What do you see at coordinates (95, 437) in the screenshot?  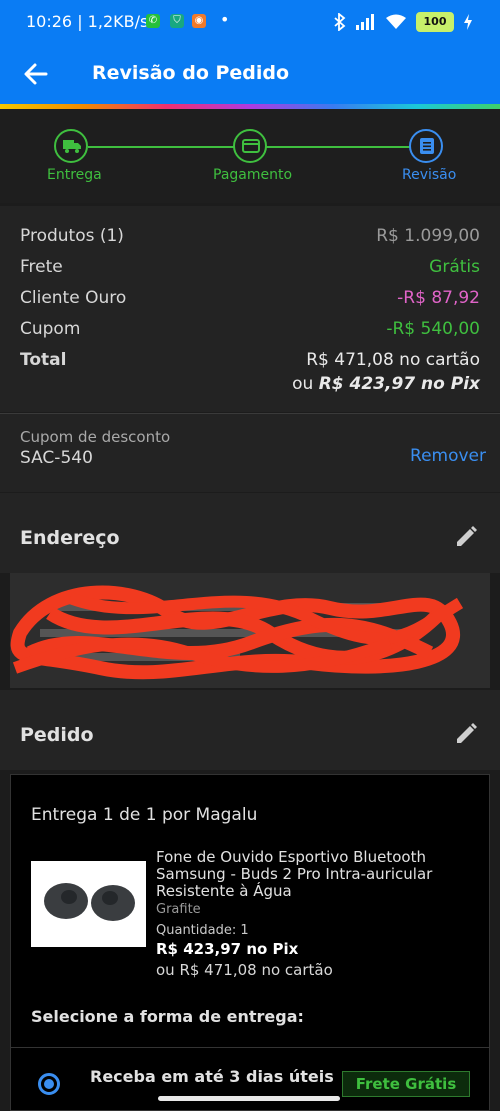 I see `coupon-field-label: Cupom de desconto` at bounding box center [95, 437].